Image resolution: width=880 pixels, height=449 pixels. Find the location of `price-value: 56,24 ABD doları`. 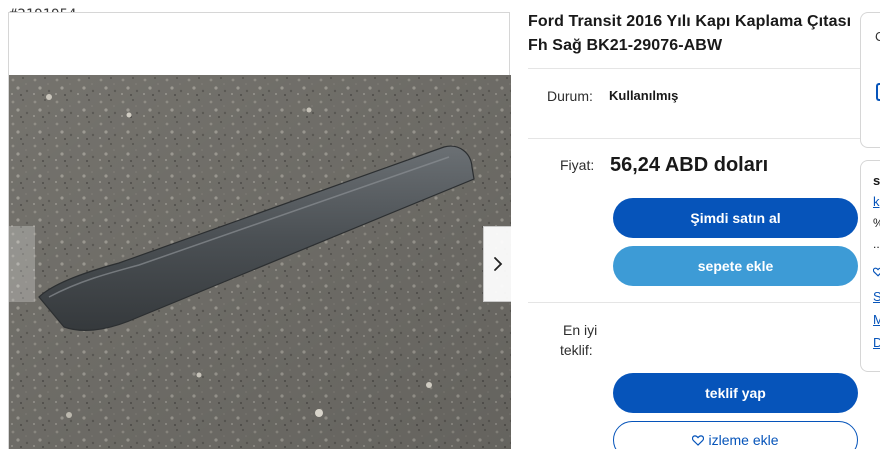

price-value: 56,24 ABD doları is located at coordinates (689, 165).